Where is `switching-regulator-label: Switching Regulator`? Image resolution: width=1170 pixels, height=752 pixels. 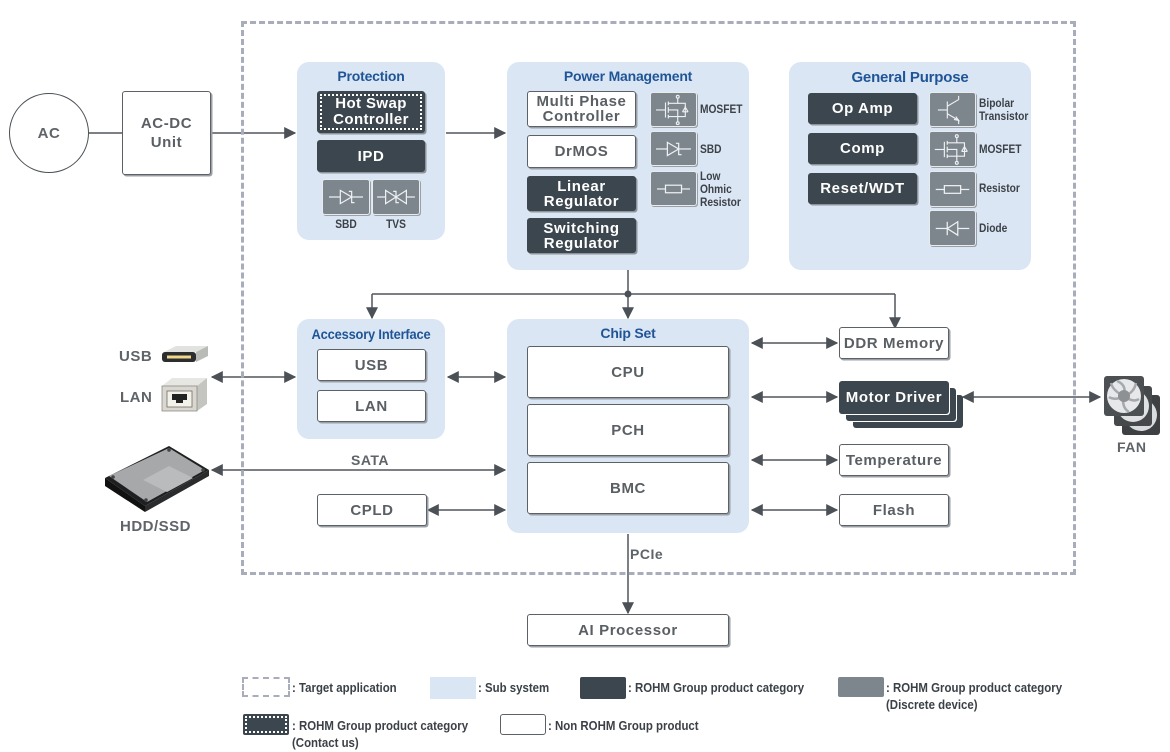
switching-regulator-label: Switching Regulator is located at coordinates (581, 235).